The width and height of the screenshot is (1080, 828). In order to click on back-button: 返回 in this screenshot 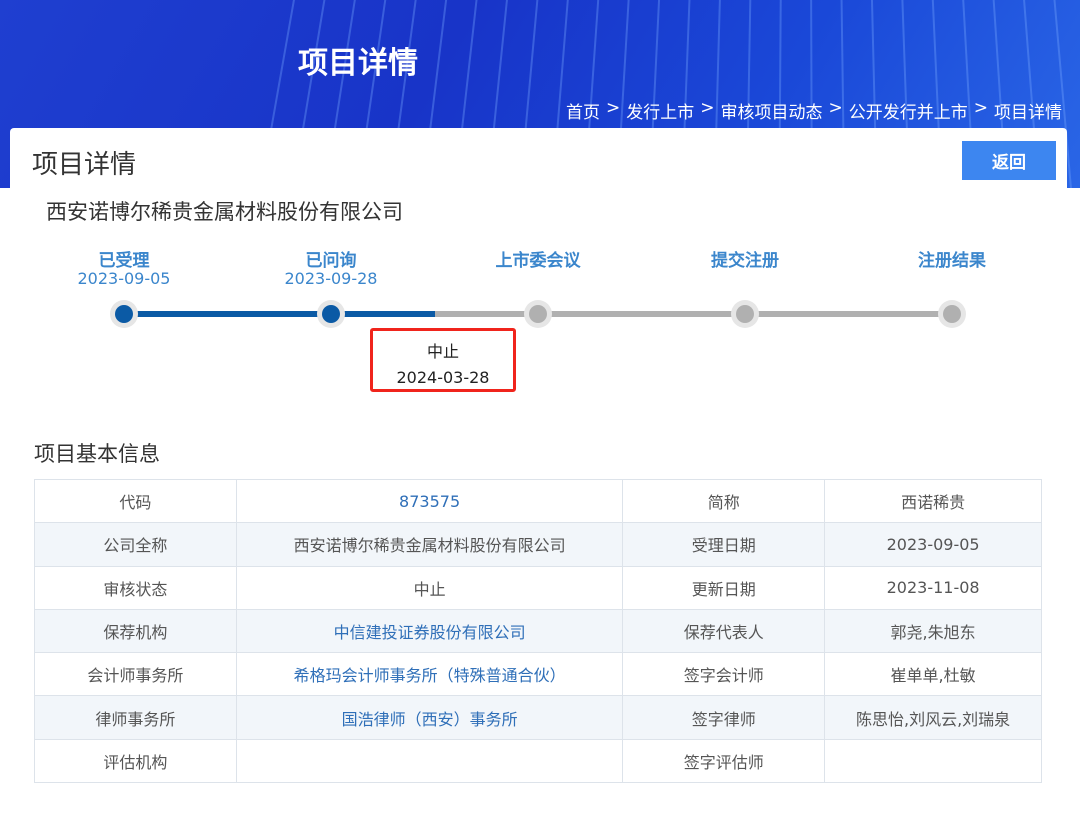, I will do `click(1009, 160)`.